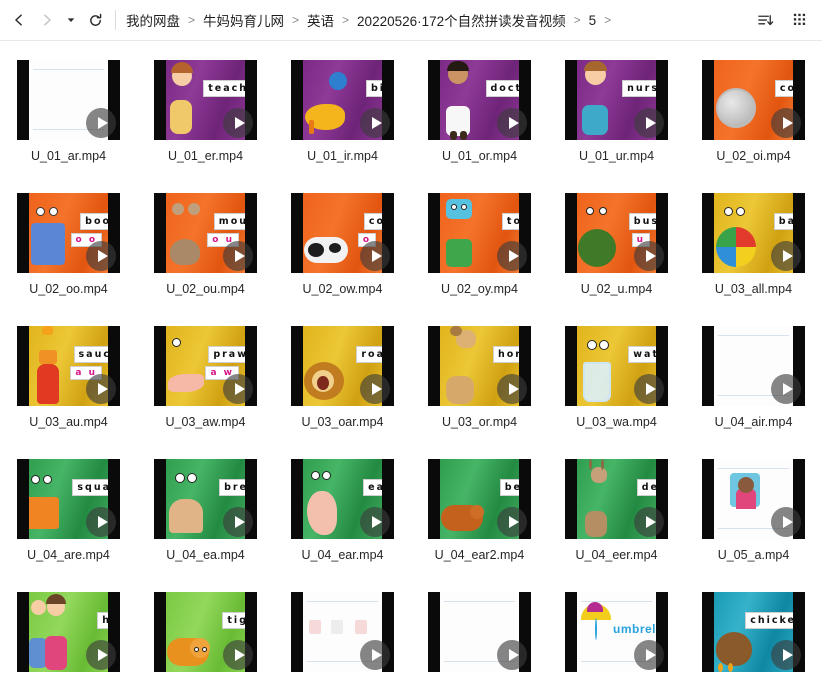 The height and width of the screenshot is (686, 822). What do you see at coordinates (71, 20) in the screenshot?
I see `history-dropdown-button` at bounding box center [71, 20].